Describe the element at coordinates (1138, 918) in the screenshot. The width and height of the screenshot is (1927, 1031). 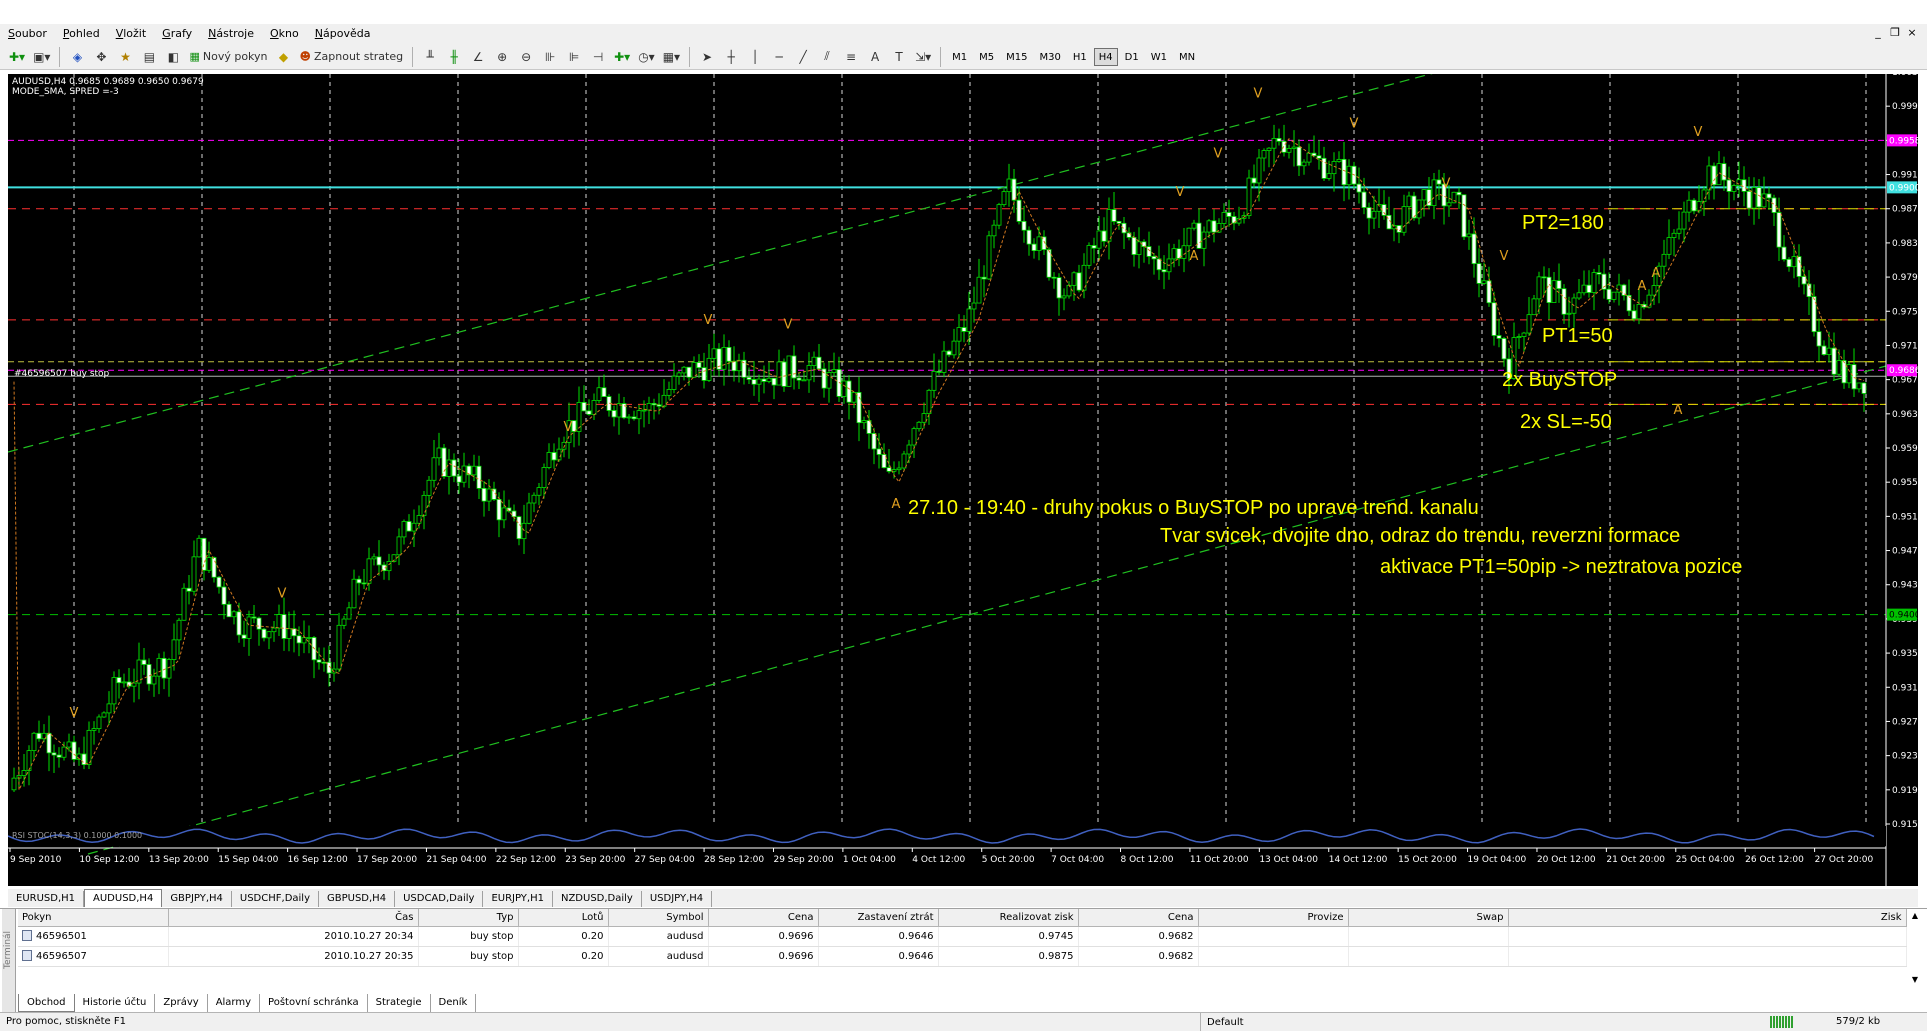
I see `col-current-price: Cena` at that location.